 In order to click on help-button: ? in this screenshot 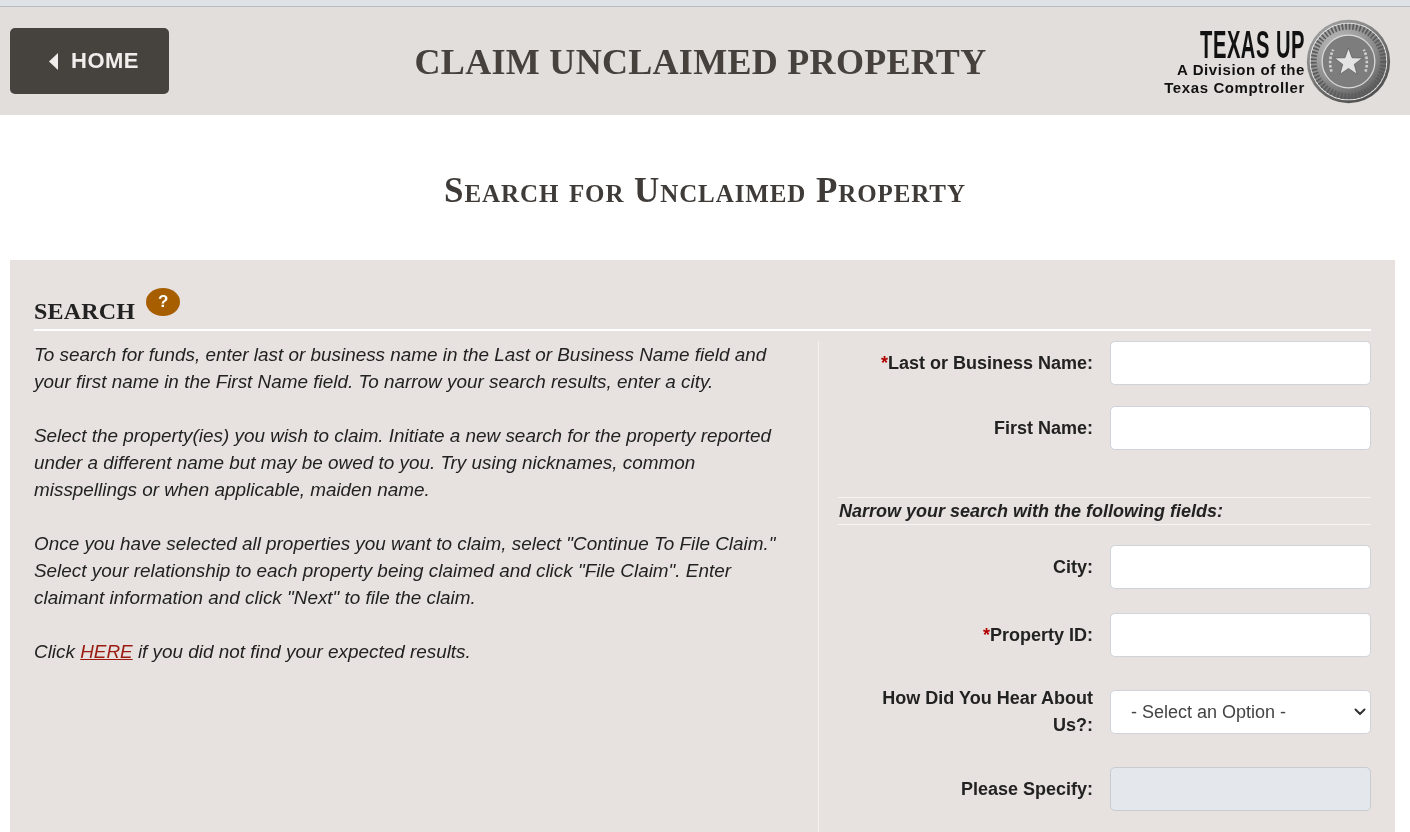, I will do `click(163, 302)`.